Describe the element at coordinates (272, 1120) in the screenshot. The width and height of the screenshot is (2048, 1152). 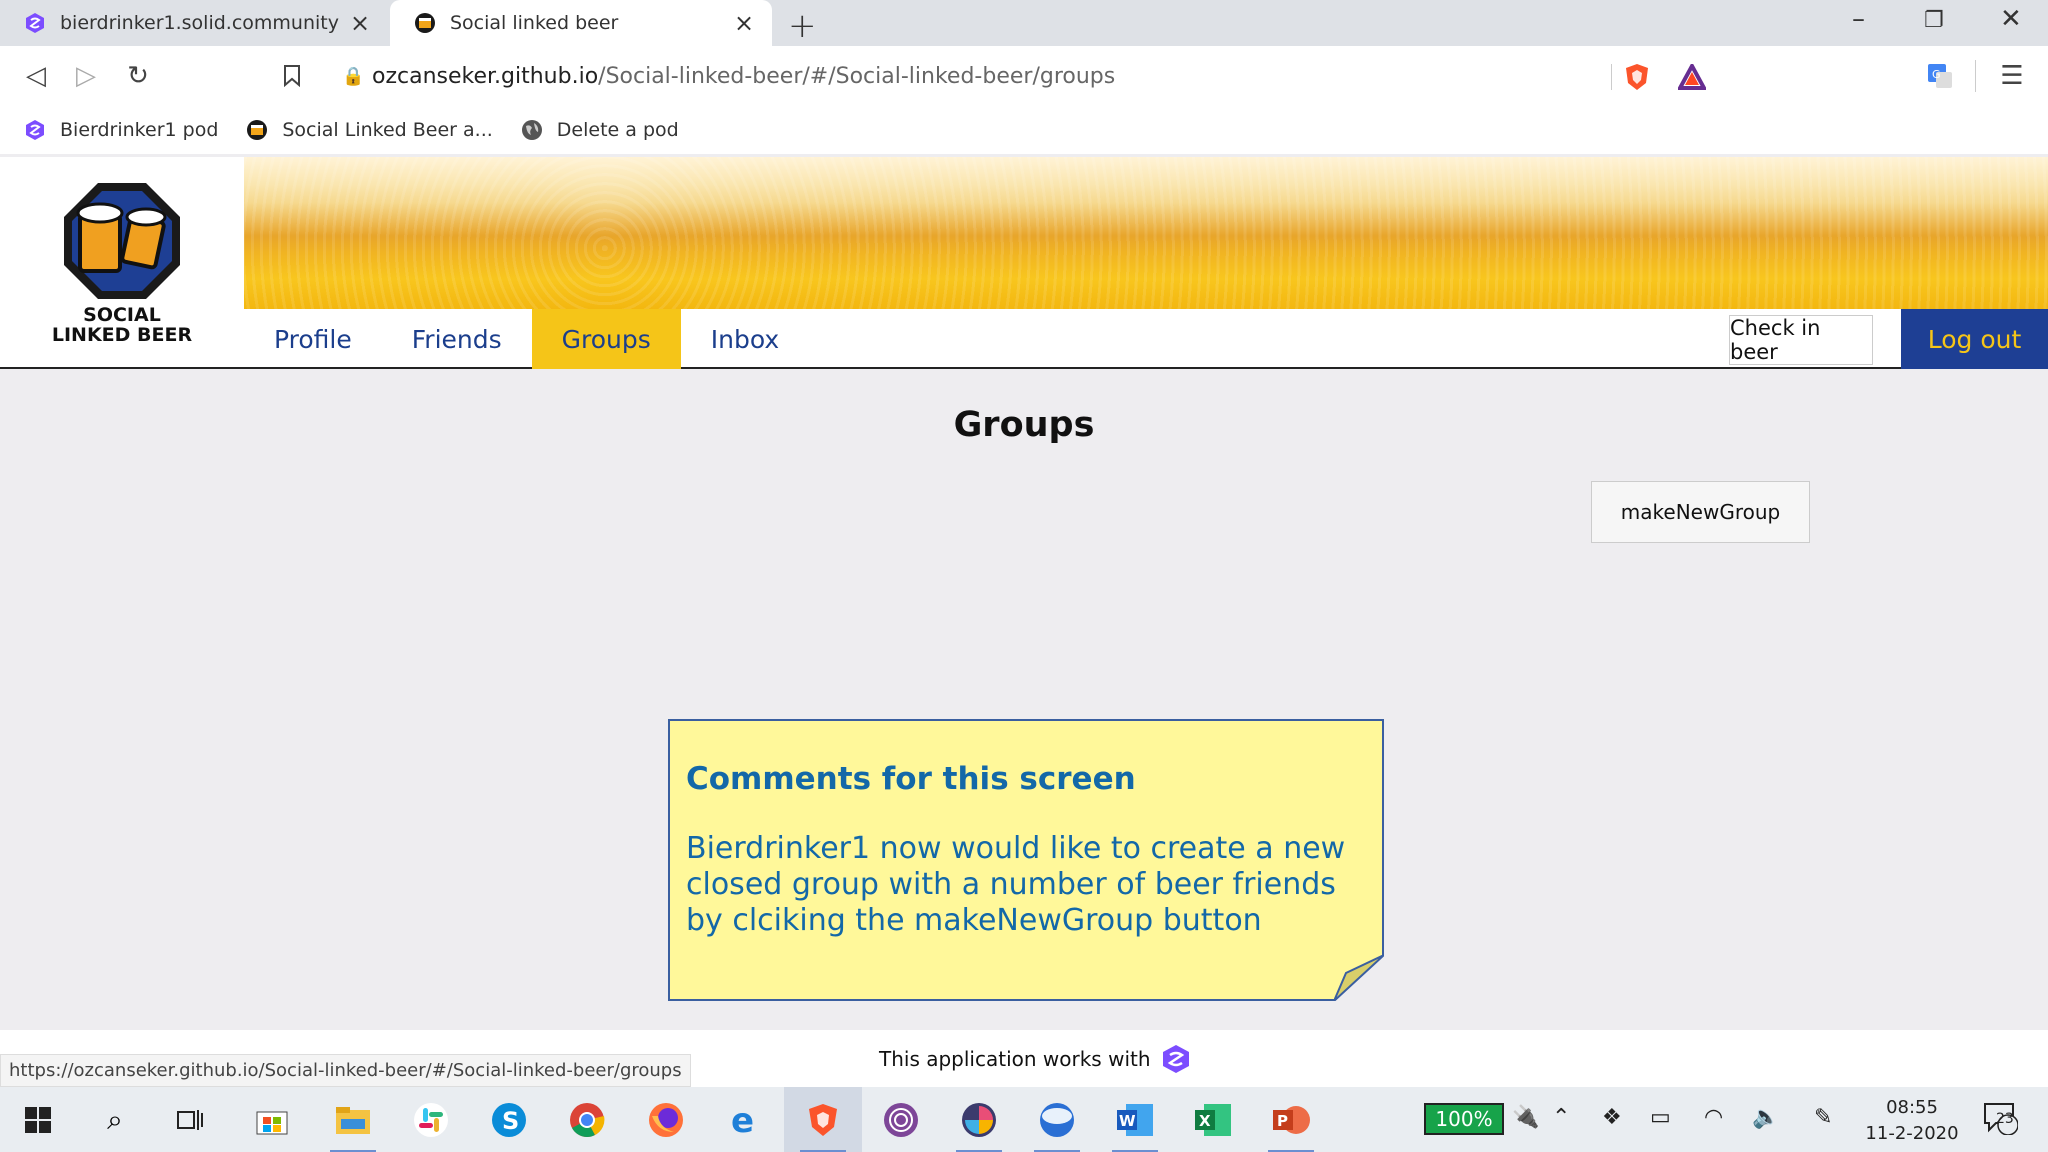
I see `store-icon` at that location.